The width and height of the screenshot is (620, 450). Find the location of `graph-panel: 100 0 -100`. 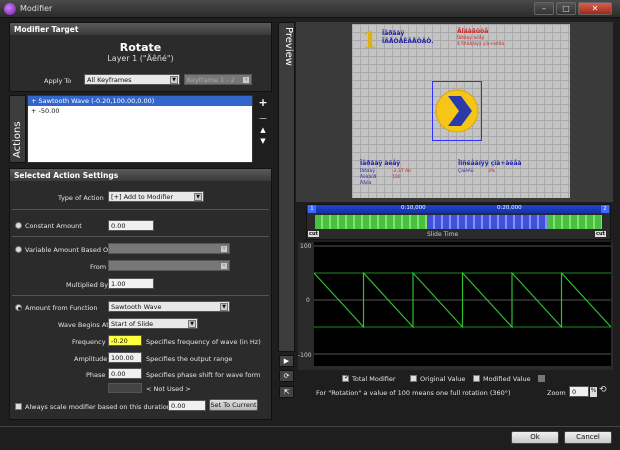

graph-panel: 100 0 -100 is located at coordinates (455, 306).